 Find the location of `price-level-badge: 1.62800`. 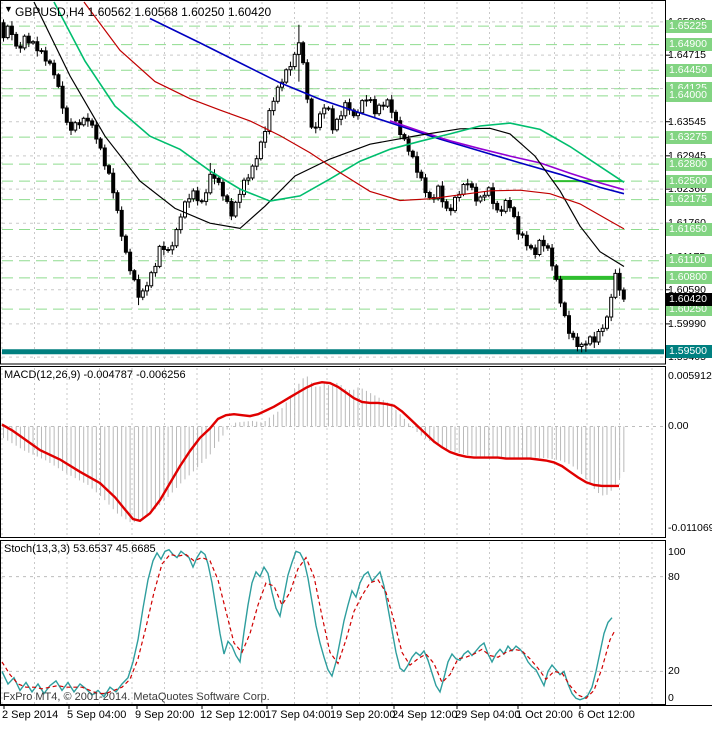

price-level-badge: 1.62800 is located at coordinates (689, 164).